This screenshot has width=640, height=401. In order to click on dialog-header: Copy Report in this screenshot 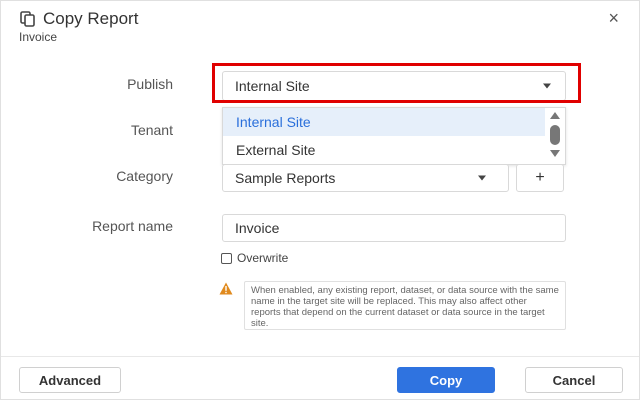, I will do `click(78, 19)`.